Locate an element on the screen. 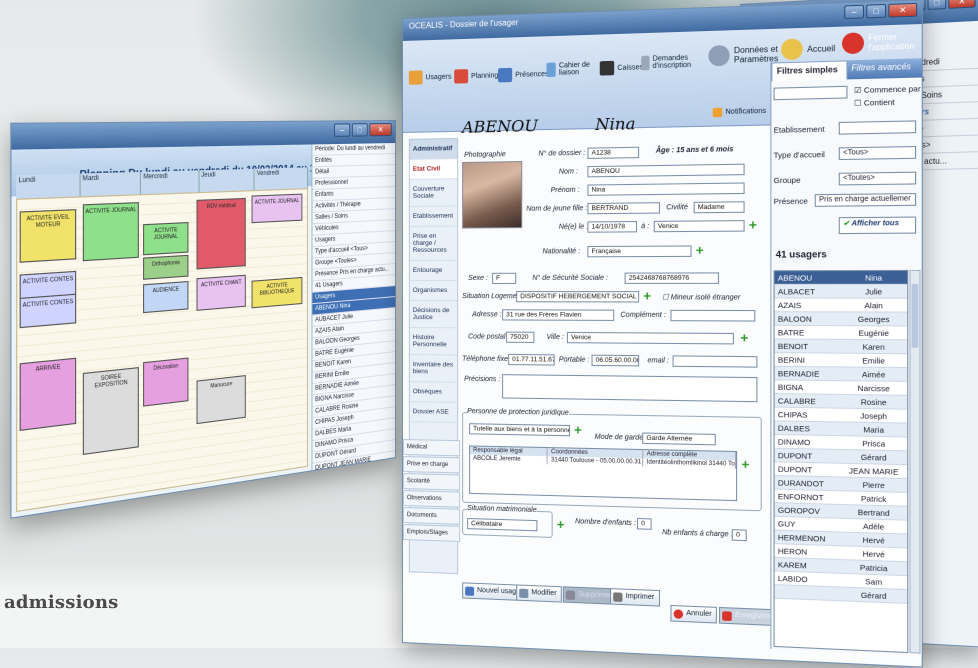  afficher-tous-button: ✔ Afficher tous is located at coordinates (877, 225).